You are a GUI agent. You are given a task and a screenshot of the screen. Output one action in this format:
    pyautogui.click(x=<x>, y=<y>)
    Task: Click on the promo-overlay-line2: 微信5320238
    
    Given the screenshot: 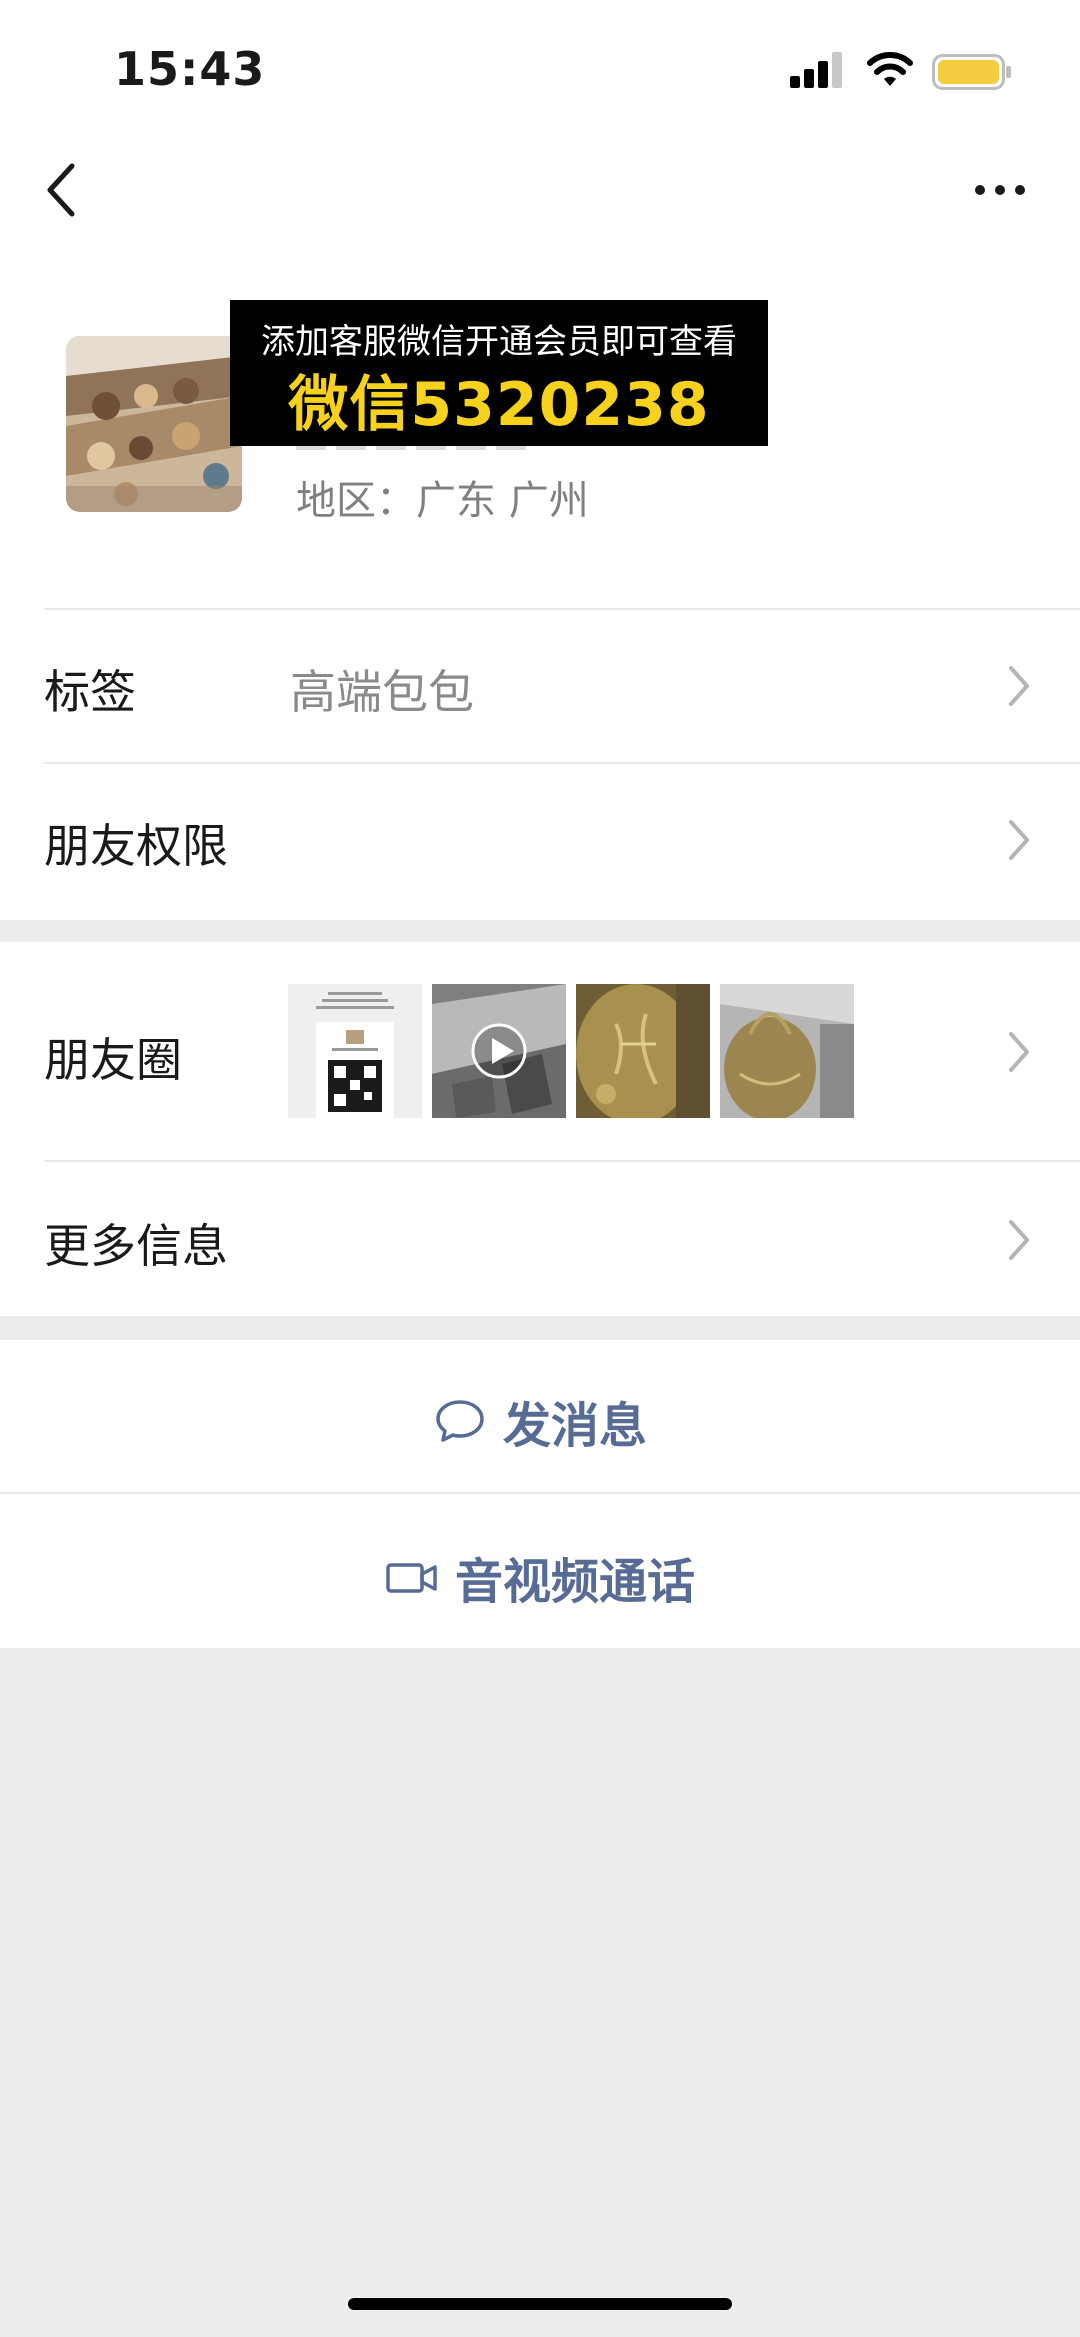 What is the action you would take?
    pyautogui.click(x=499, y=405)
    